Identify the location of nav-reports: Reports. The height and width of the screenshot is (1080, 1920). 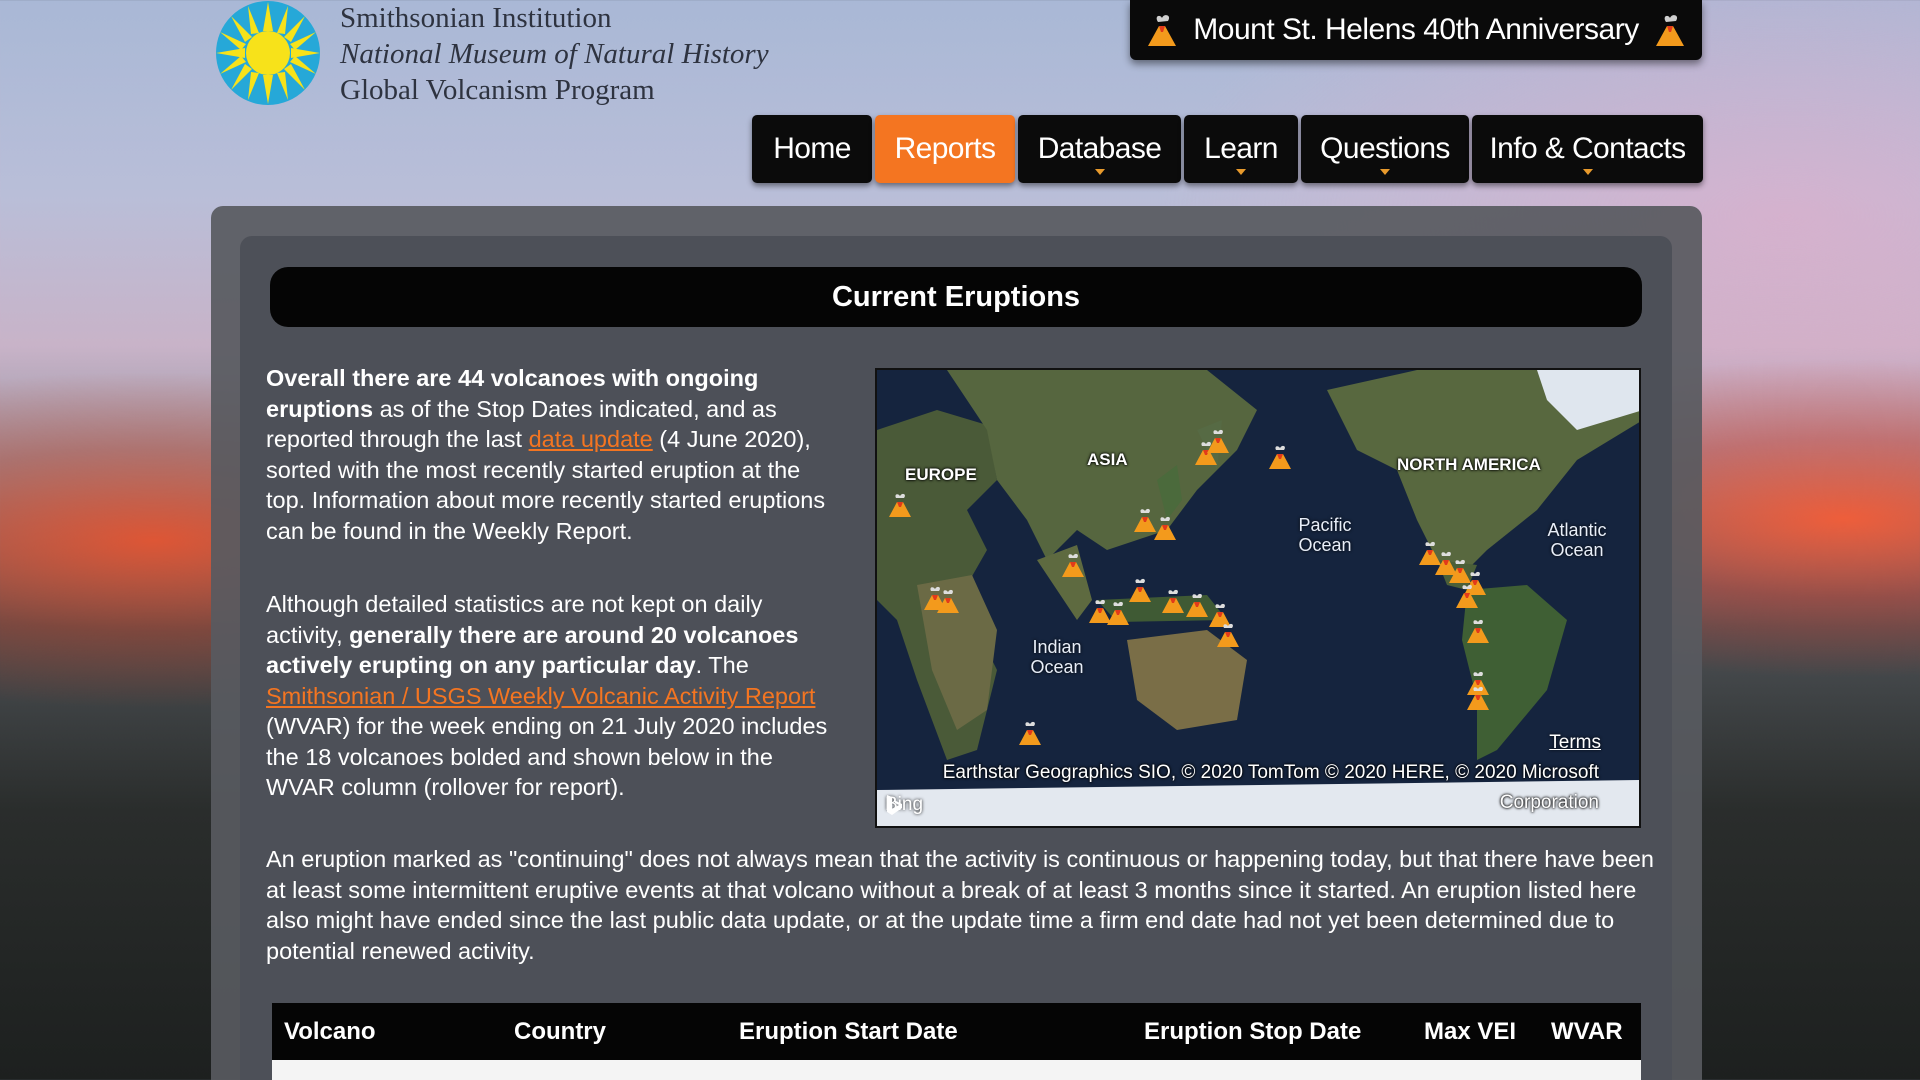
(945, 149).